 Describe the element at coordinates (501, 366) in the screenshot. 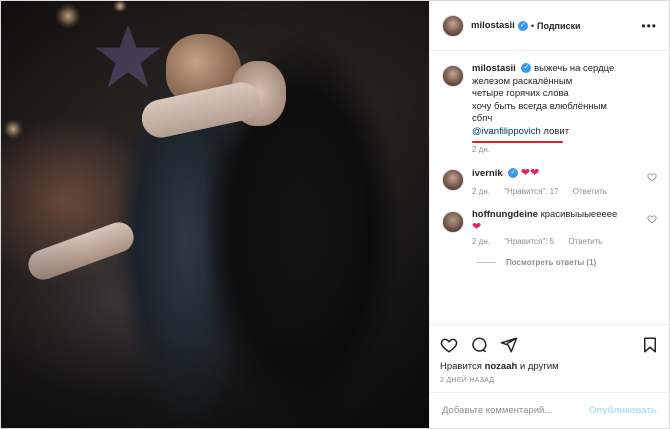

I see `likes-user: nozaah` at that location.